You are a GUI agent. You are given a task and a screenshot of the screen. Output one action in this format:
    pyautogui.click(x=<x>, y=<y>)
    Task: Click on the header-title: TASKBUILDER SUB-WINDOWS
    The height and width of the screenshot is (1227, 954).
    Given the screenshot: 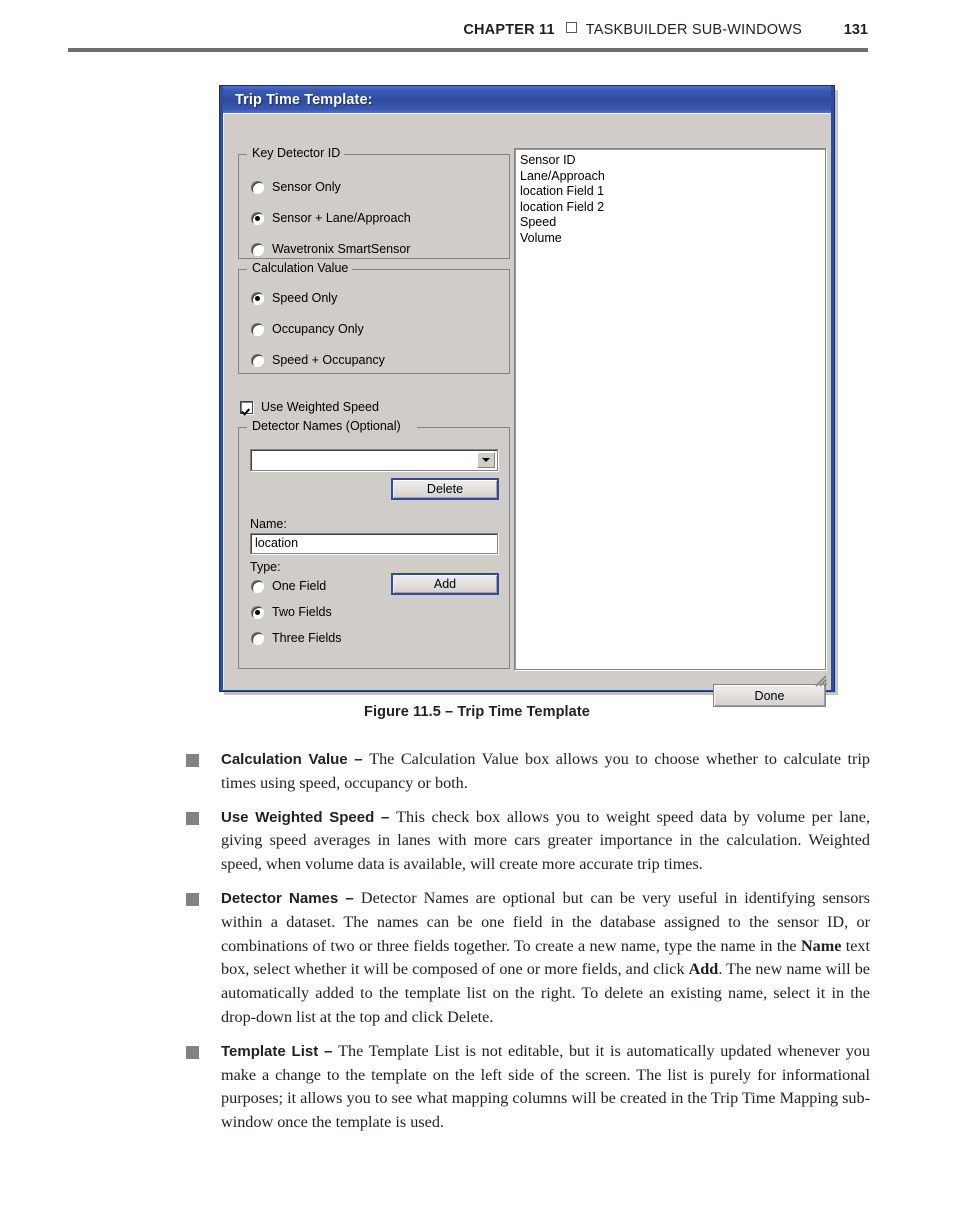 What is the action you would take?
    pyautogui.click(x=693, y=30)
    